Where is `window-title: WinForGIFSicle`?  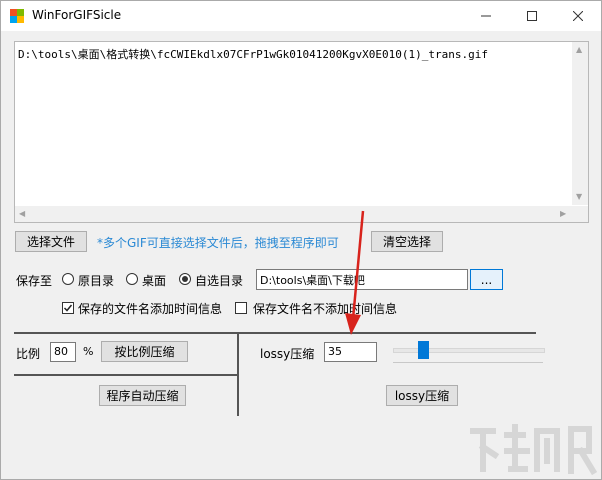 window-title: WinForGIFSicle is located at coordinates (77, 15).